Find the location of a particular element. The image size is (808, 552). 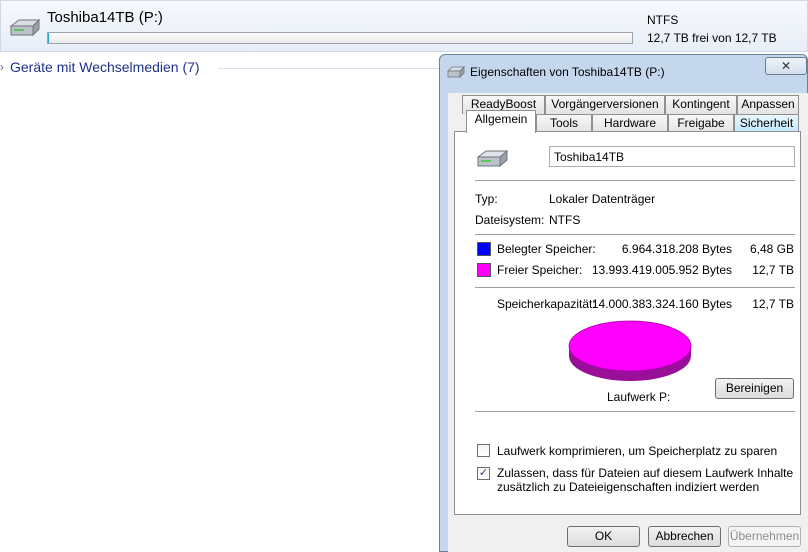

checkmark-icon: ✓ is located at coordinates (483, 473).